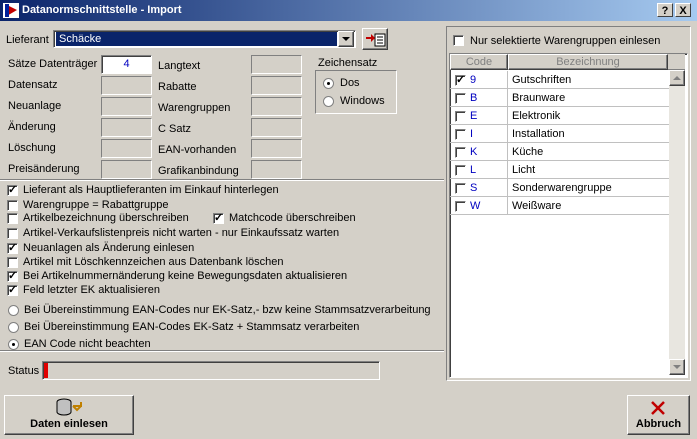 The width and height of the screenshot is (697, 439). Describe the element at coordinates (222, 180) in the screenshot. I see `divider-top` at that location.